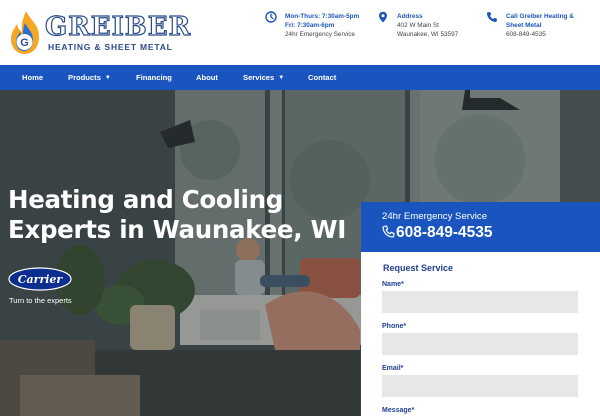  What do you see at coordinates (146, 199) in the screenshot?
I see `hero-heading-line-1: Heating and Cooling` at bounding box center [146, 199].